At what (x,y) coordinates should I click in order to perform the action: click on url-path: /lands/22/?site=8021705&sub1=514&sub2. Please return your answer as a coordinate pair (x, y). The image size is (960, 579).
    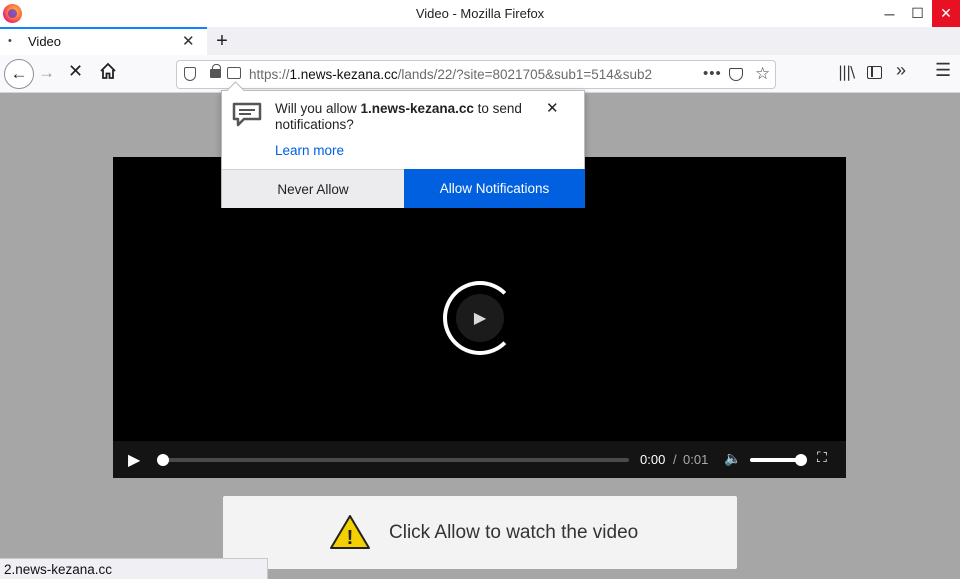
    Looking at the image, I should click on (525, 74).